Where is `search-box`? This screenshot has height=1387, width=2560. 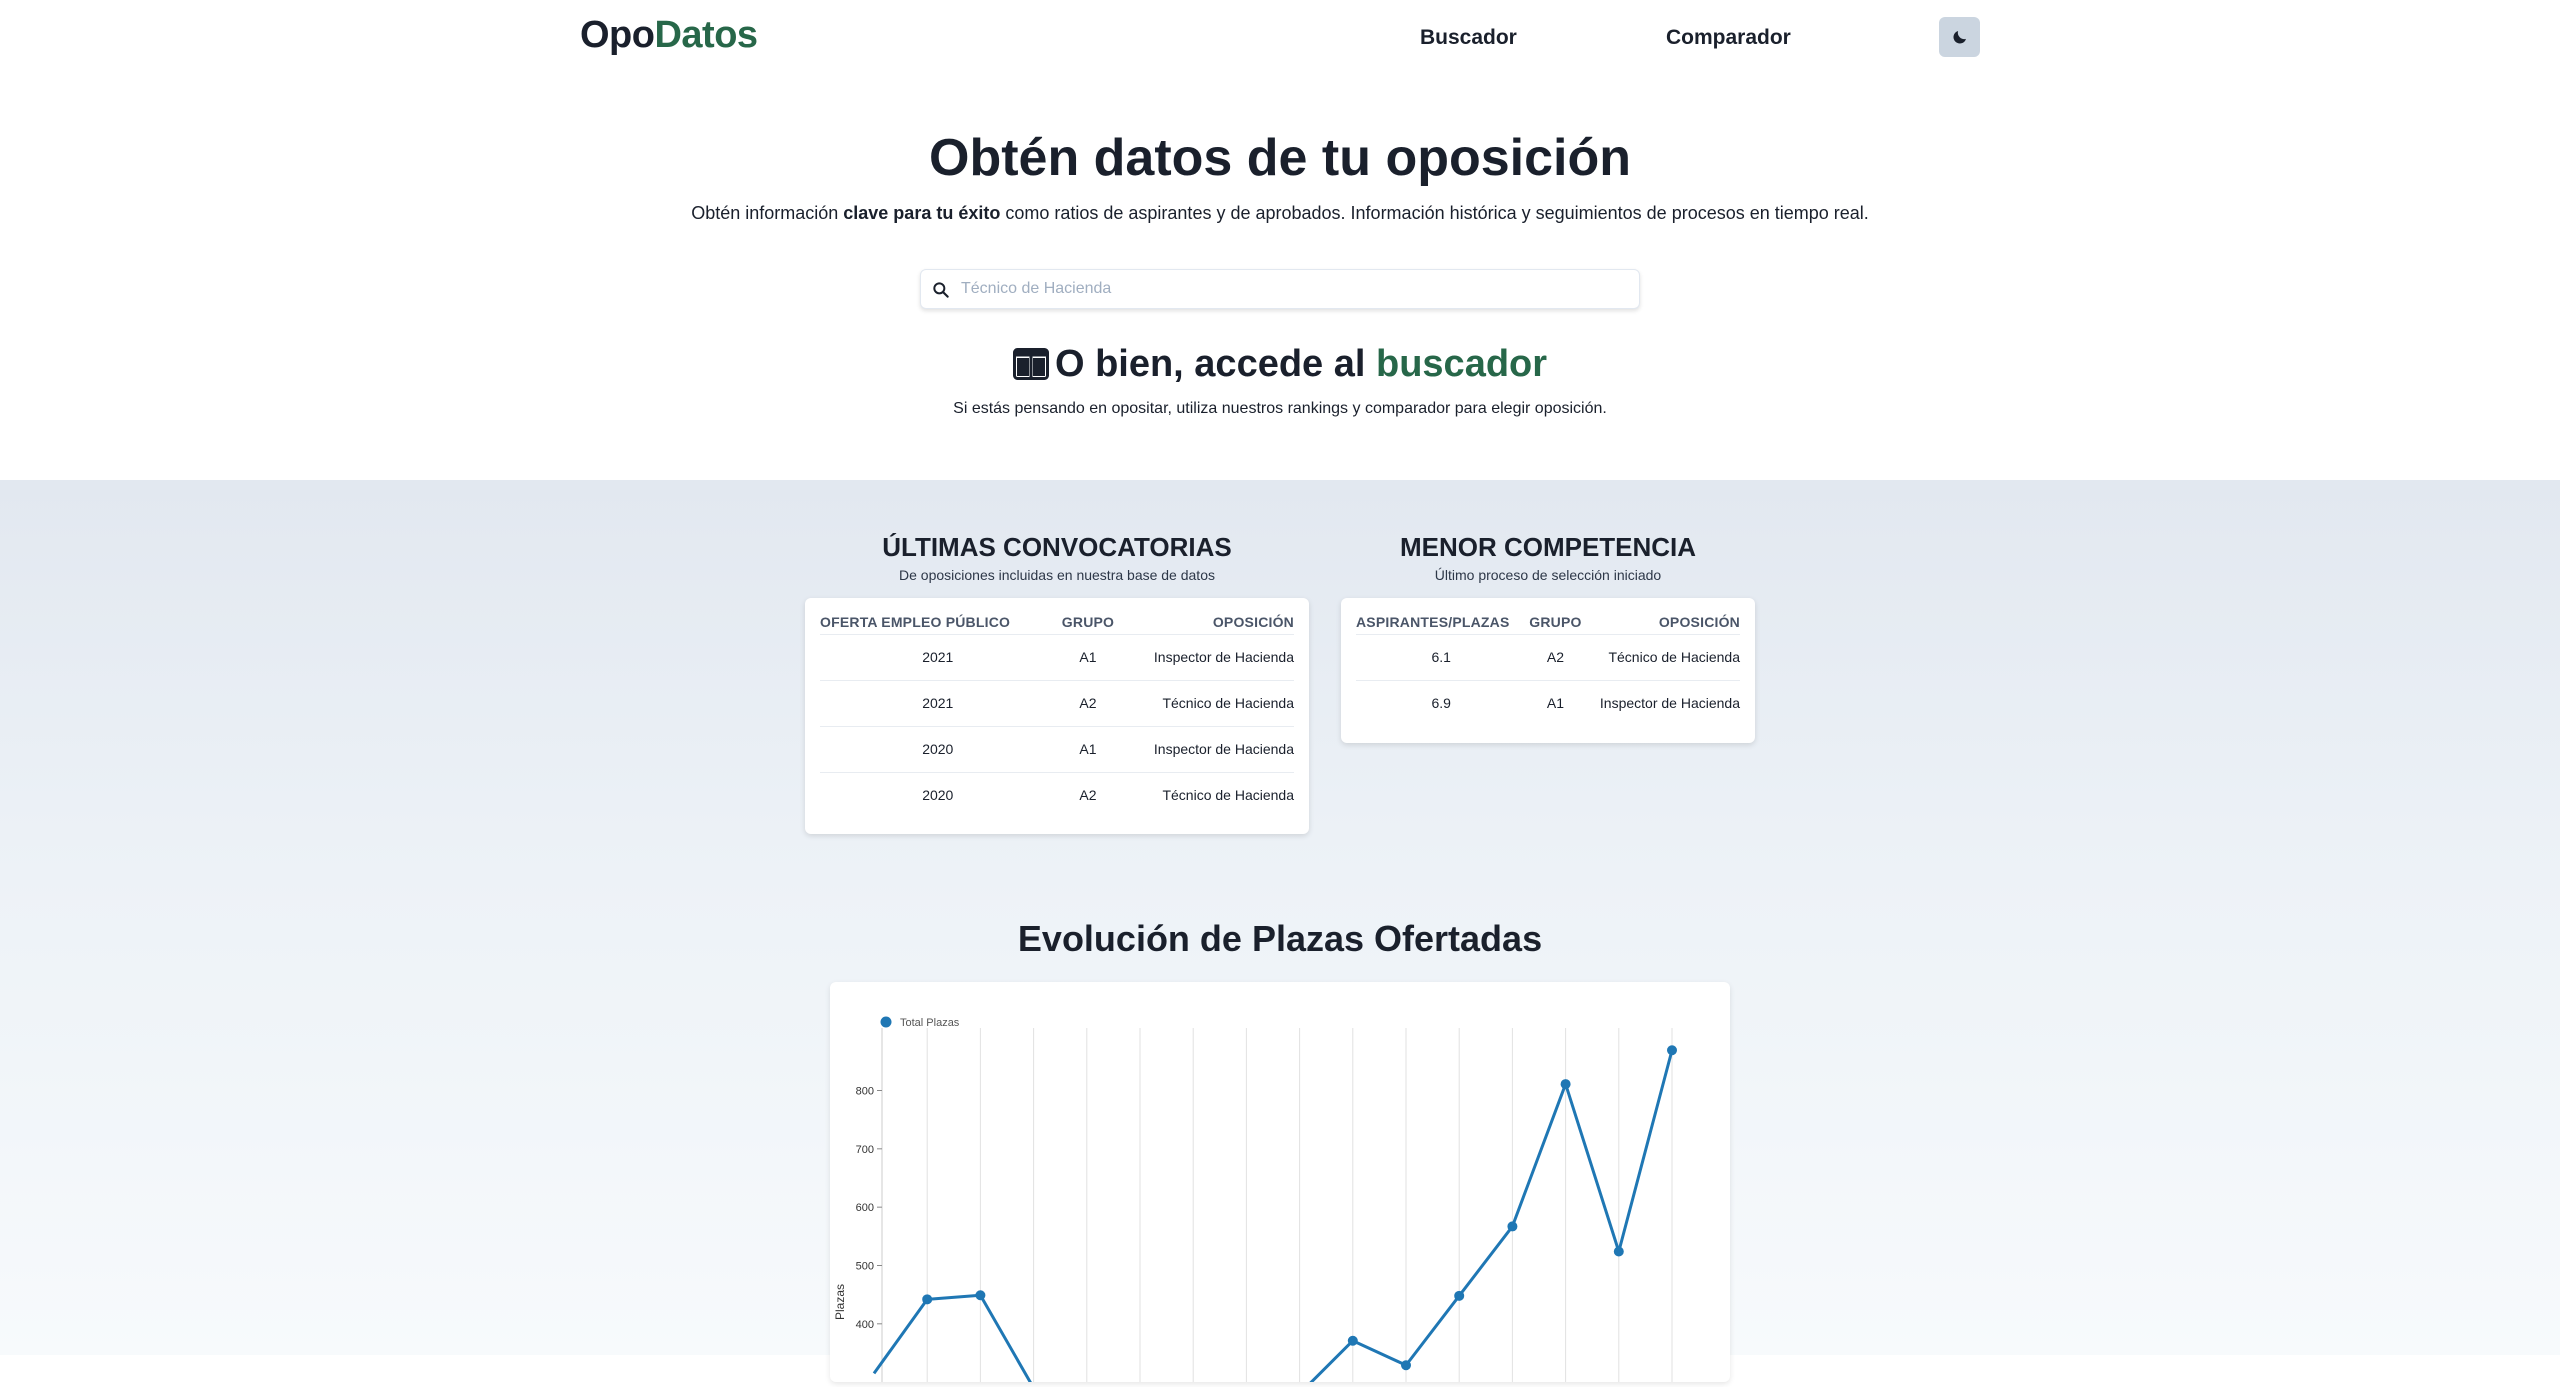 search-box is located at coordinates (1280, 289).